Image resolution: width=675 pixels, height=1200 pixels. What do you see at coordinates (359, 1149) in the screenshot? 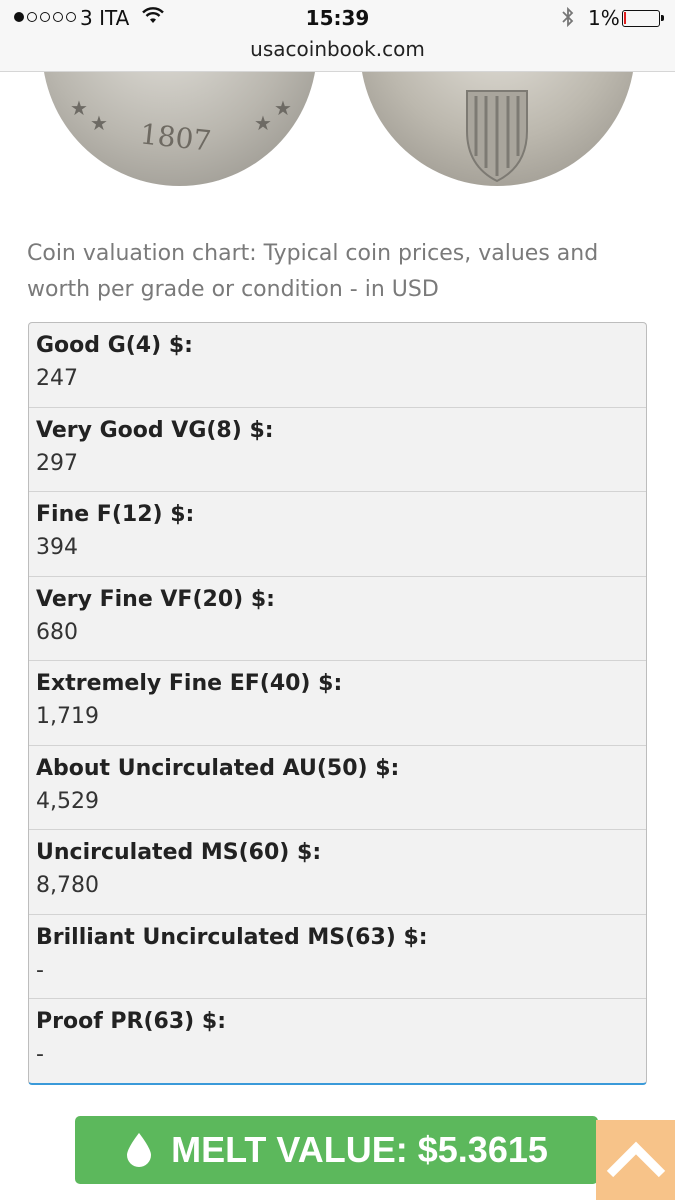
I see `melt-value-label: MELT VALUE: $5.3615` at bounding box center [359, 1149].